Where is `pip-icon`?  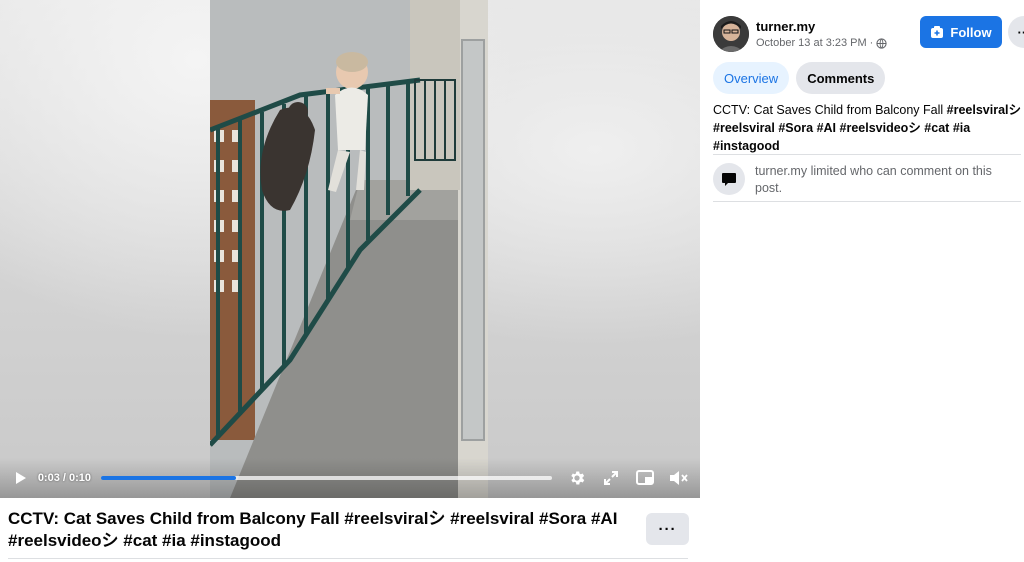 pip-icon is located at coordinates (645, 477).